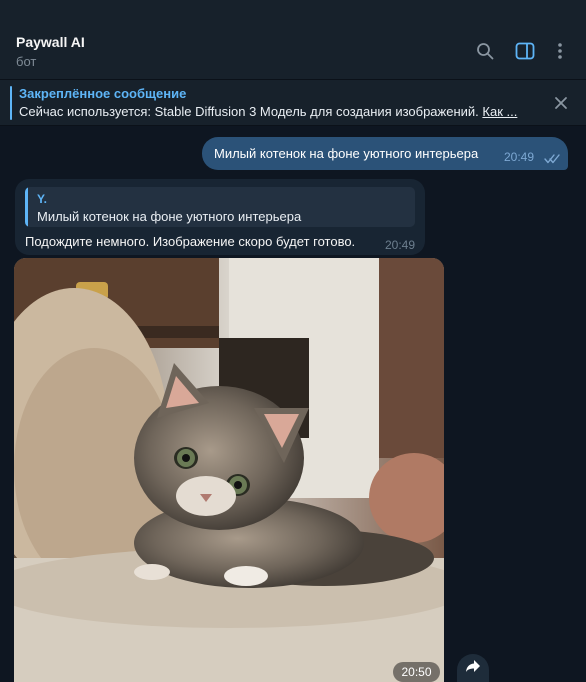  I want to click on double-check-icon, so click(552, 160).